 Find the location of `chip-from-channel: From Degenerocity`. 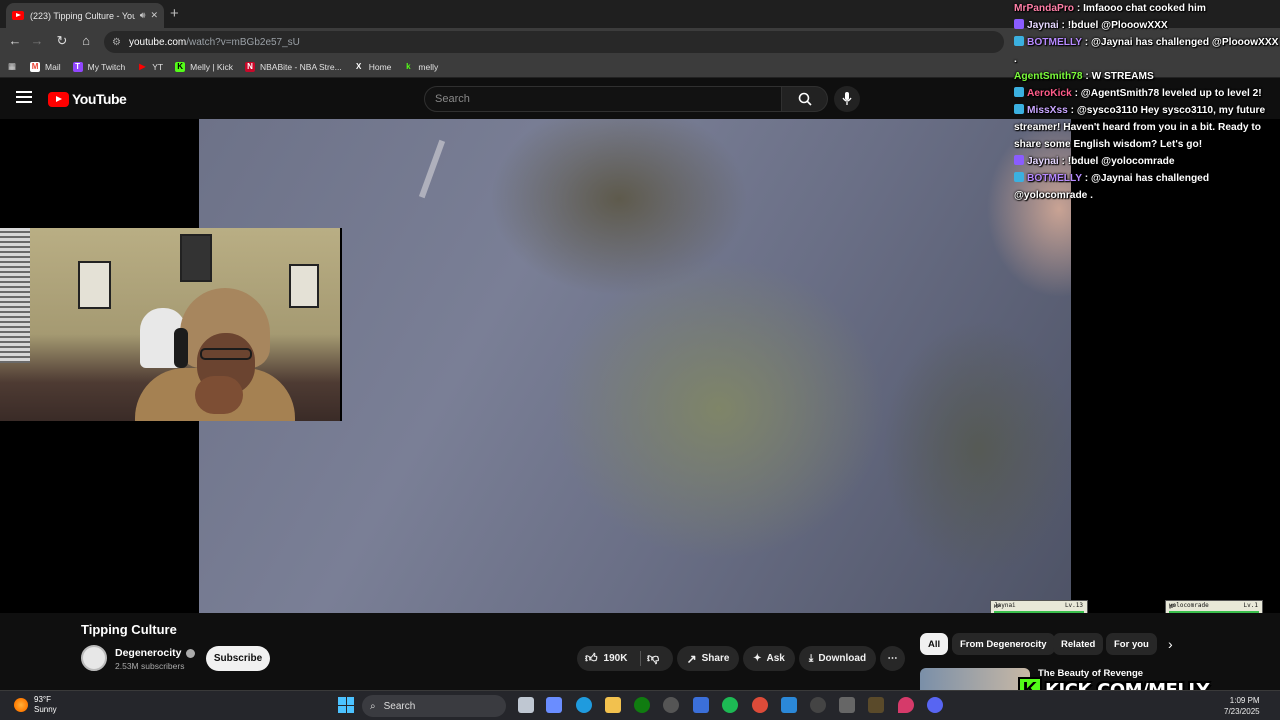

chip-from-channel: From Degenerocity is located at coordinates (1003, 644).